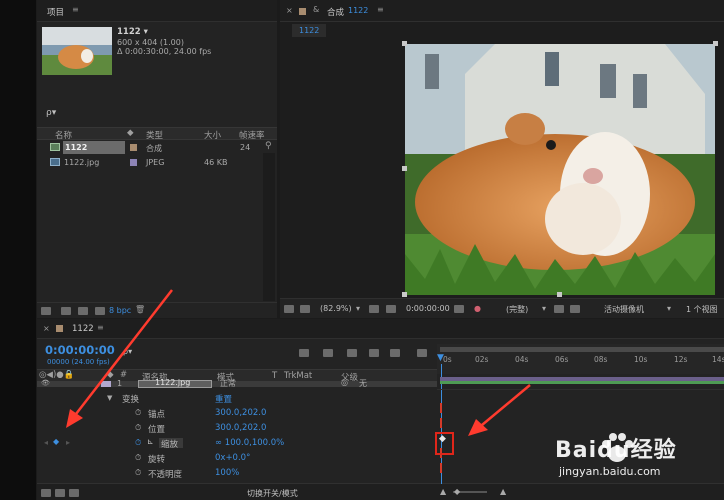 The image size is (724, 500). What do you see at coordinates (616, 450) in the screenshot?
I see `watermark-brand: Baidu经验` at bounding box center [616, 450].